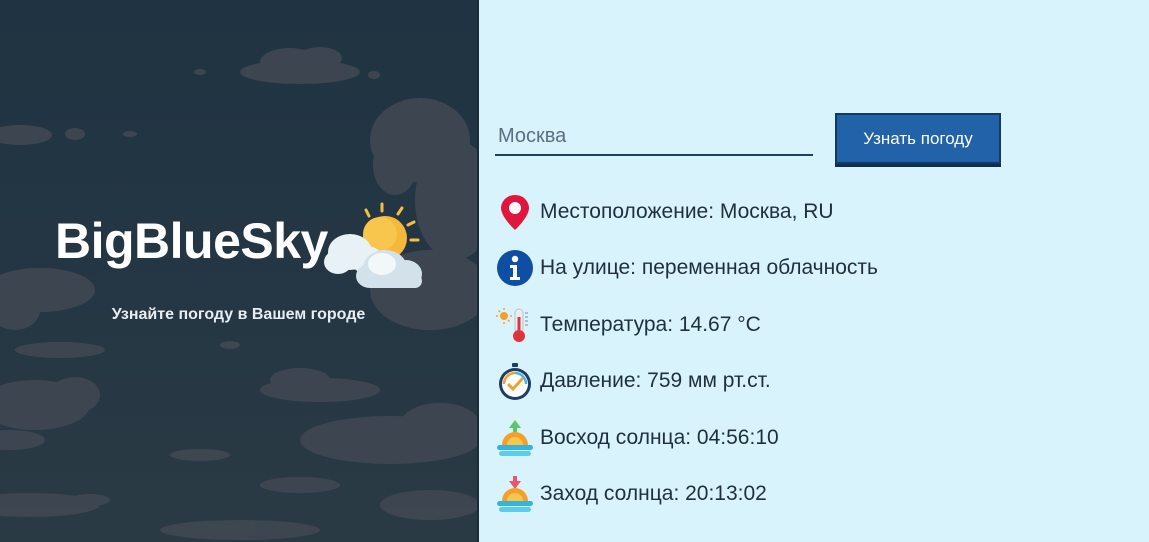 Image resolution: width=1149 pixels, height=542 pixels. Describe the element at coordinates (709, 267) in the screenshot. I see `conditions-text: На улице: переменная облачность` at that location.